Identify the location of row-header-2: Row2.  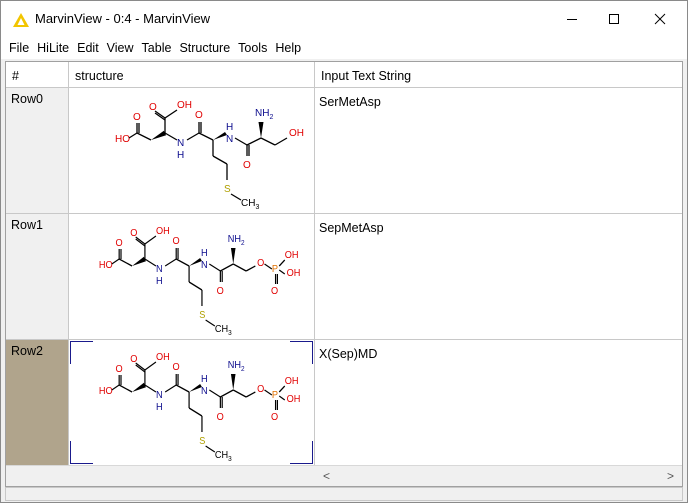
(37, 403).